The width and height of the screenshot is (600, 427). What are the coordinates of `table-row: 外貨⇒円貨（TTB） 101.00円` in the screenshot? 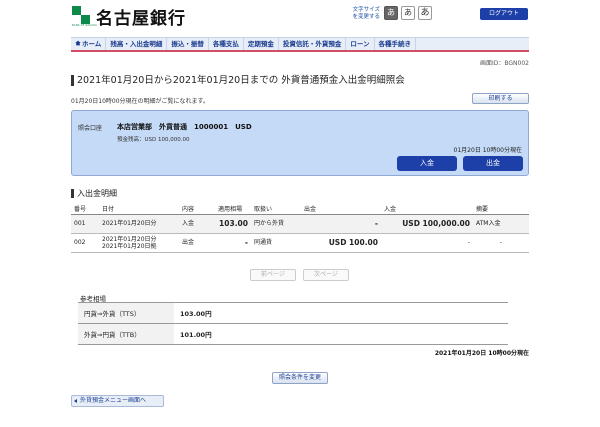 It's located at (293, 334).